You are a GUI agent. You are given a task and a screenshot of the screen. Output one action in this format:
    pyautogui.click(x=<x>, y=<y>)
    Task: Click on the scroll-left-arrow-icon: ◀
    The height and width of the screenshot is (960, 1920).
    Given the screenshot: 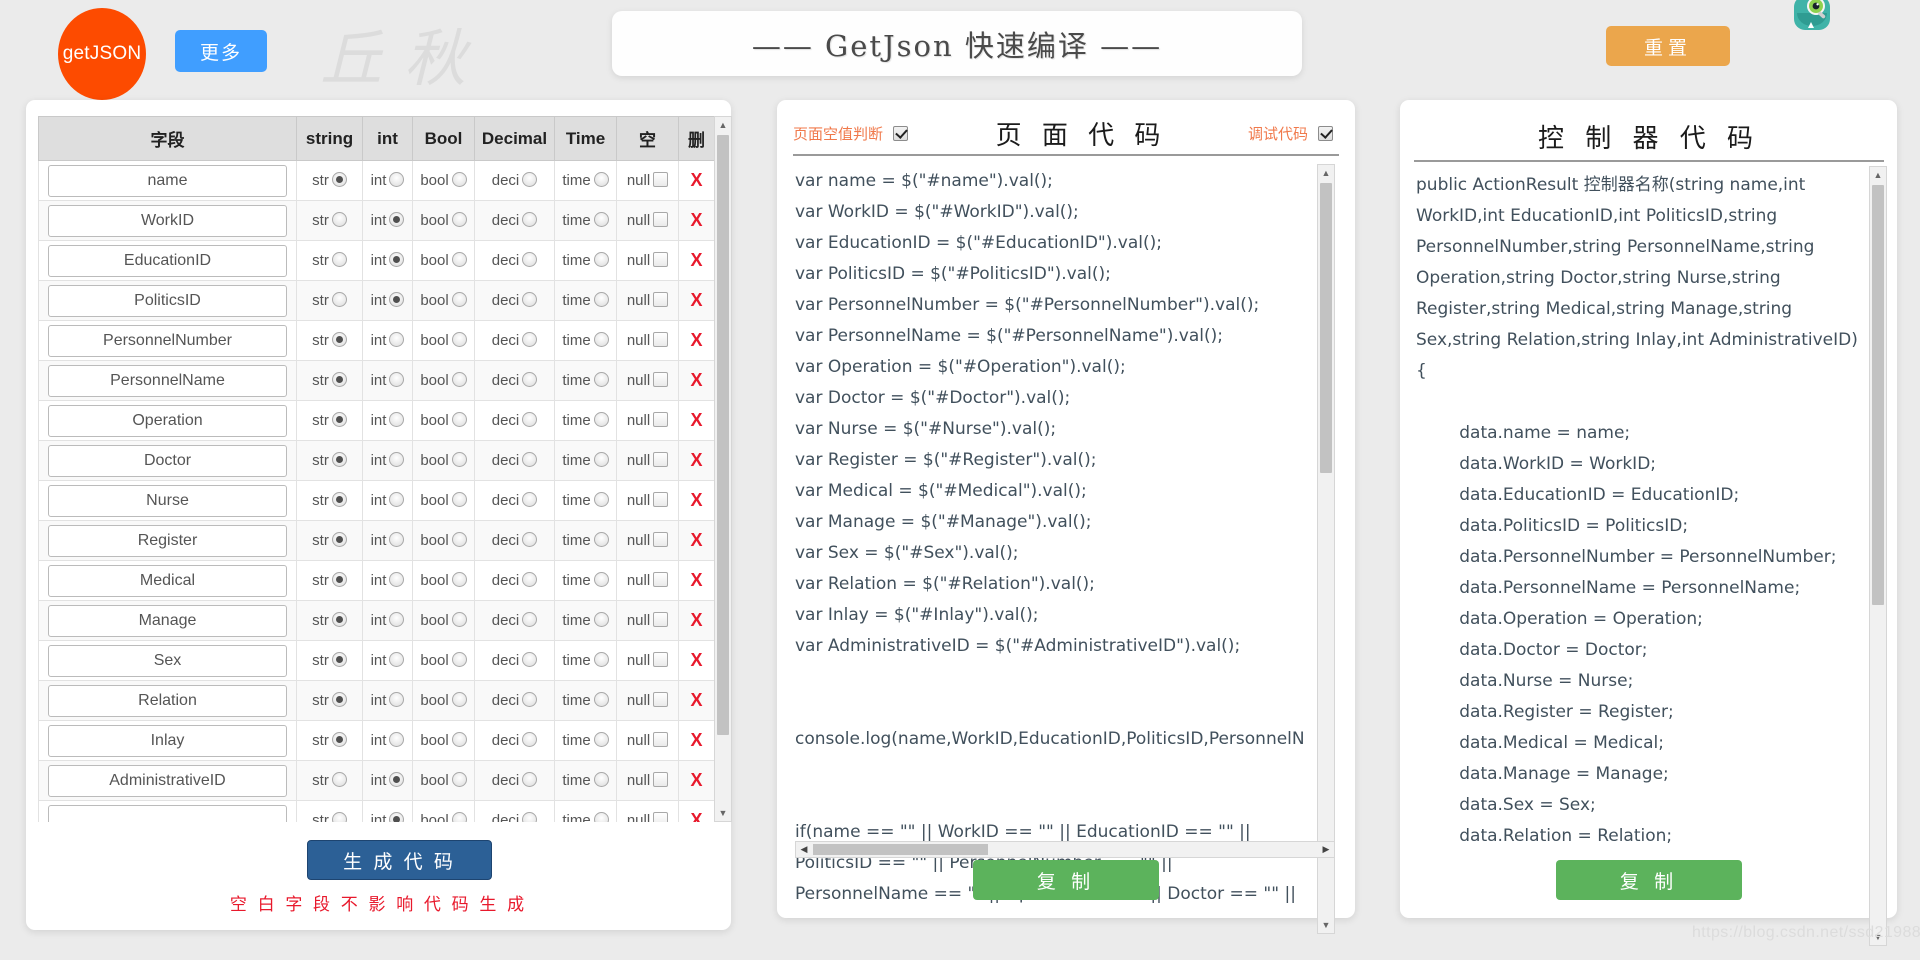 What is the action you would take?
    pyautogui.click(x=804, y=849)
    